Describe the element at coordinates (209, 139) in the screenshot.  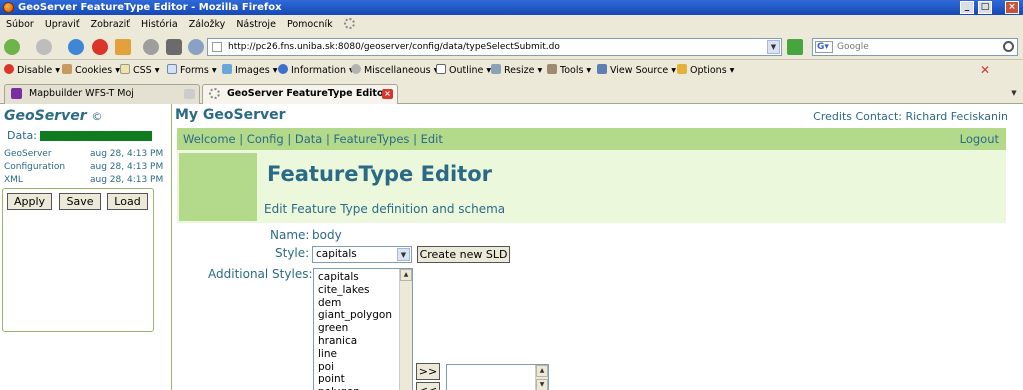
I see `nav-welcome: Welcome` at that location.